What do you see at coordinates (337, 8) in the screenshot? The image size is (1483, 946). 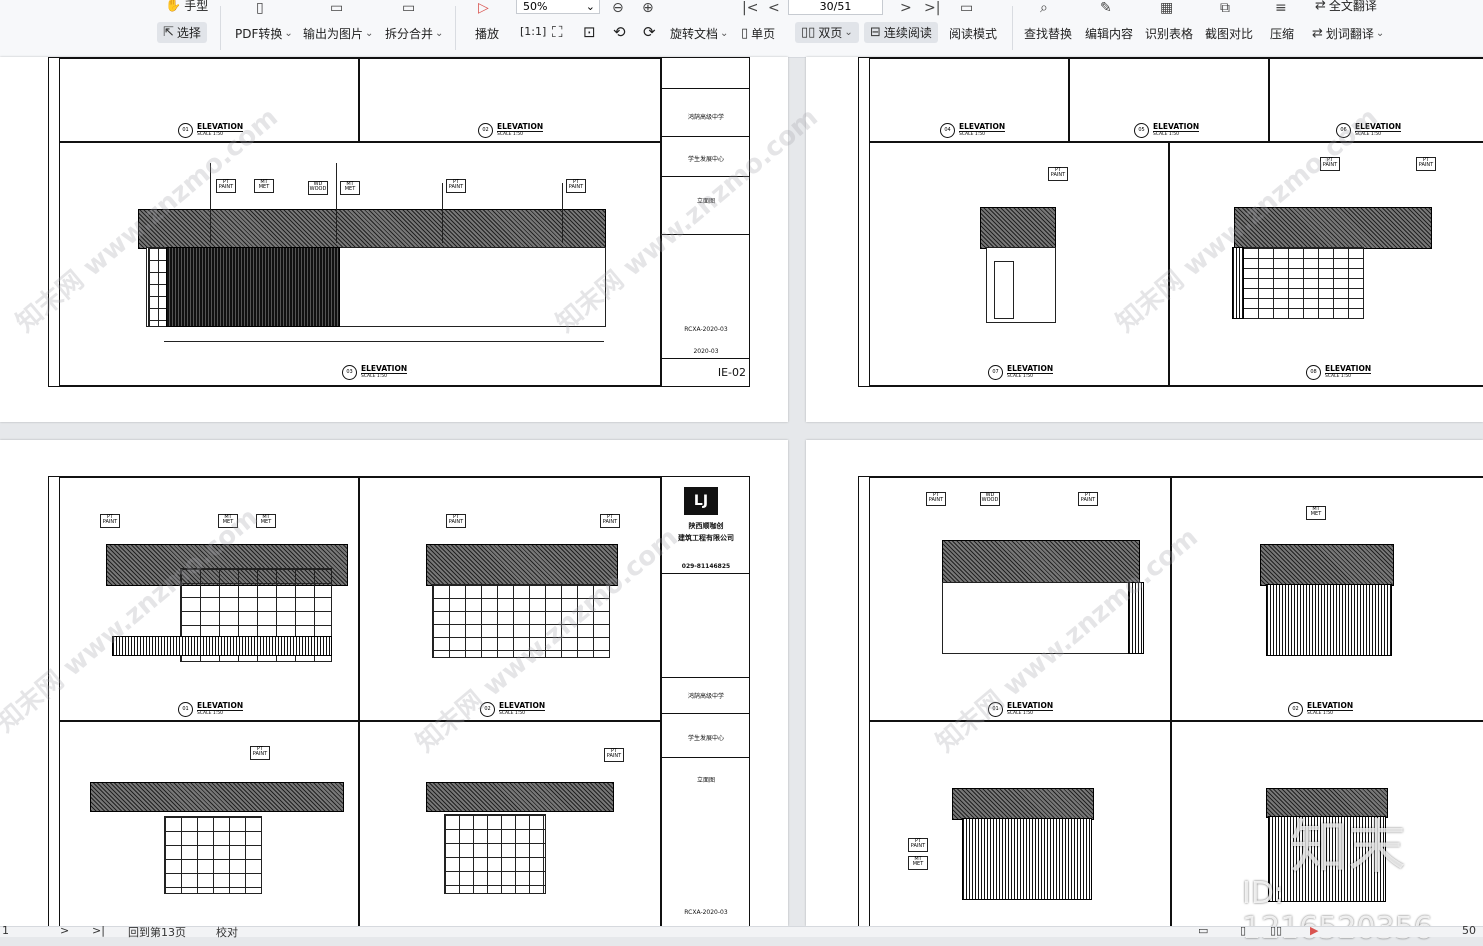 I see `image-icon: ▭` at bounding box center [337, 8].